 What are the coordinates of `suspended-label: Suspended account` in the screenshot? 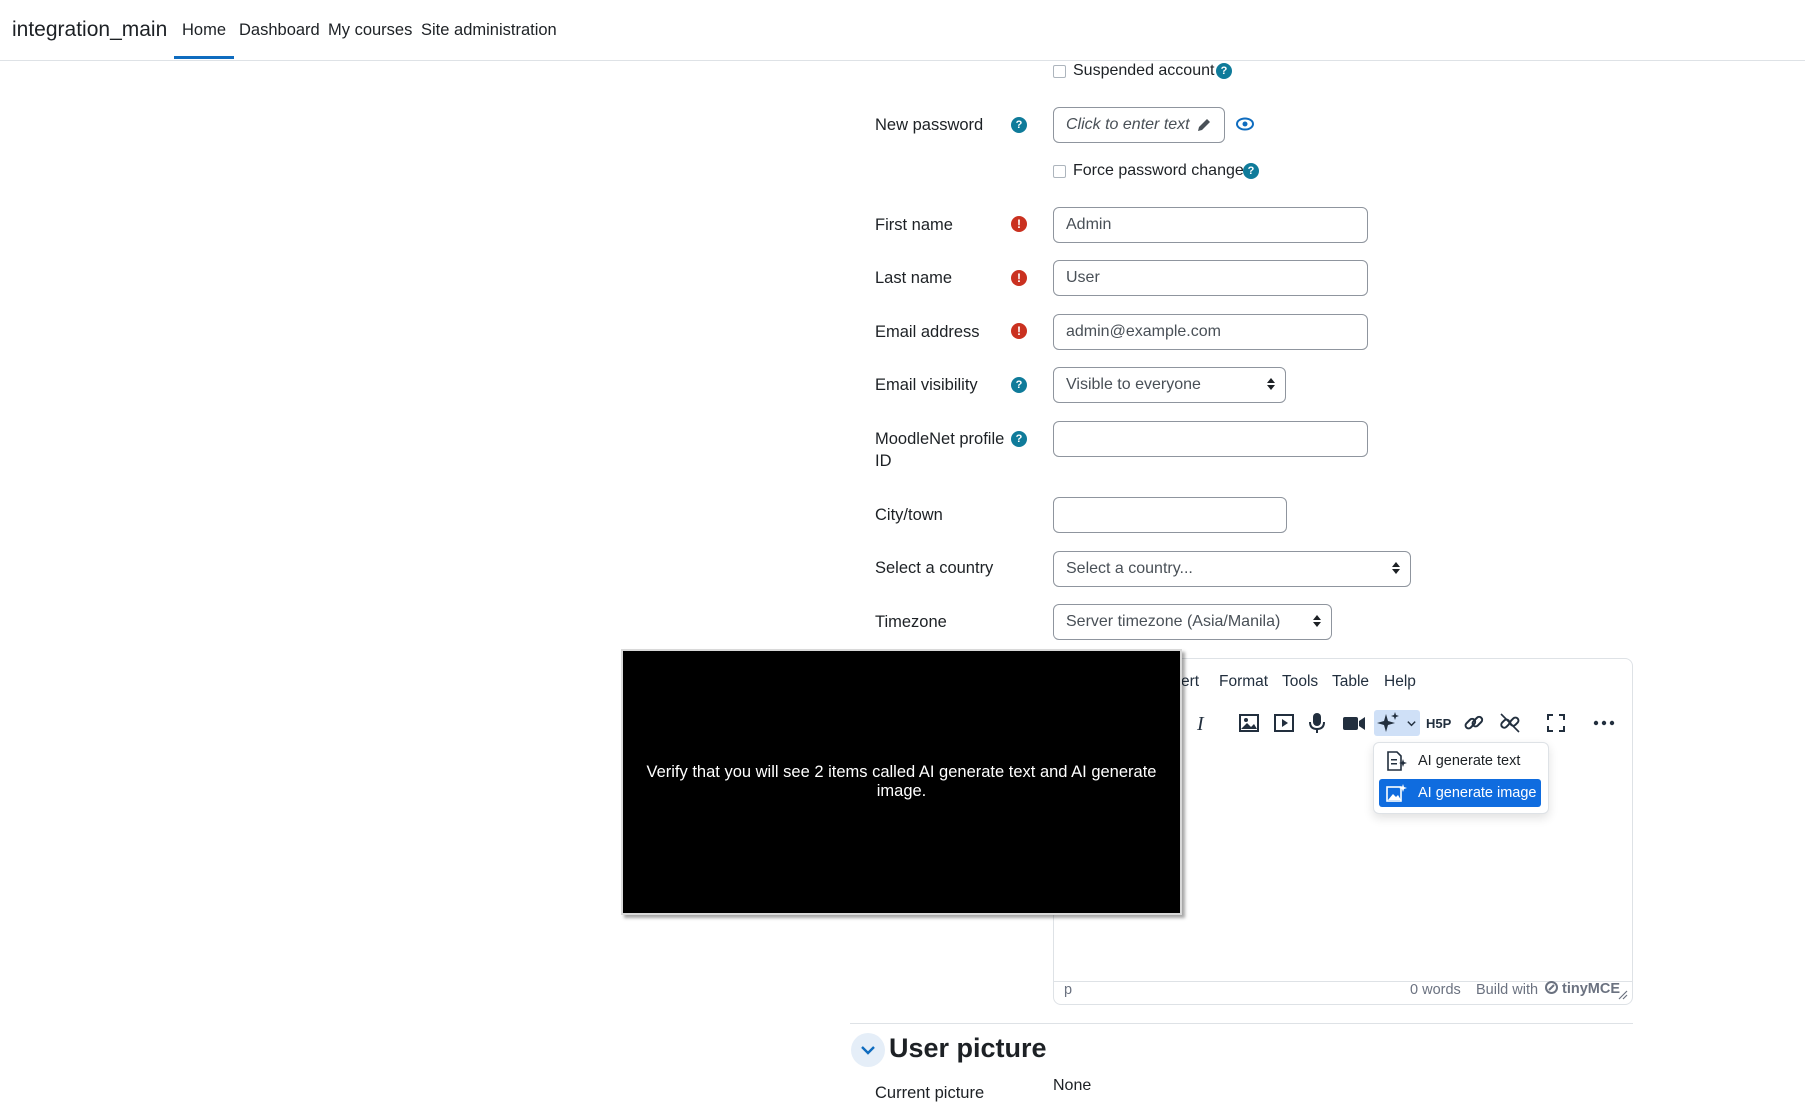 It's located at (1144, 70).